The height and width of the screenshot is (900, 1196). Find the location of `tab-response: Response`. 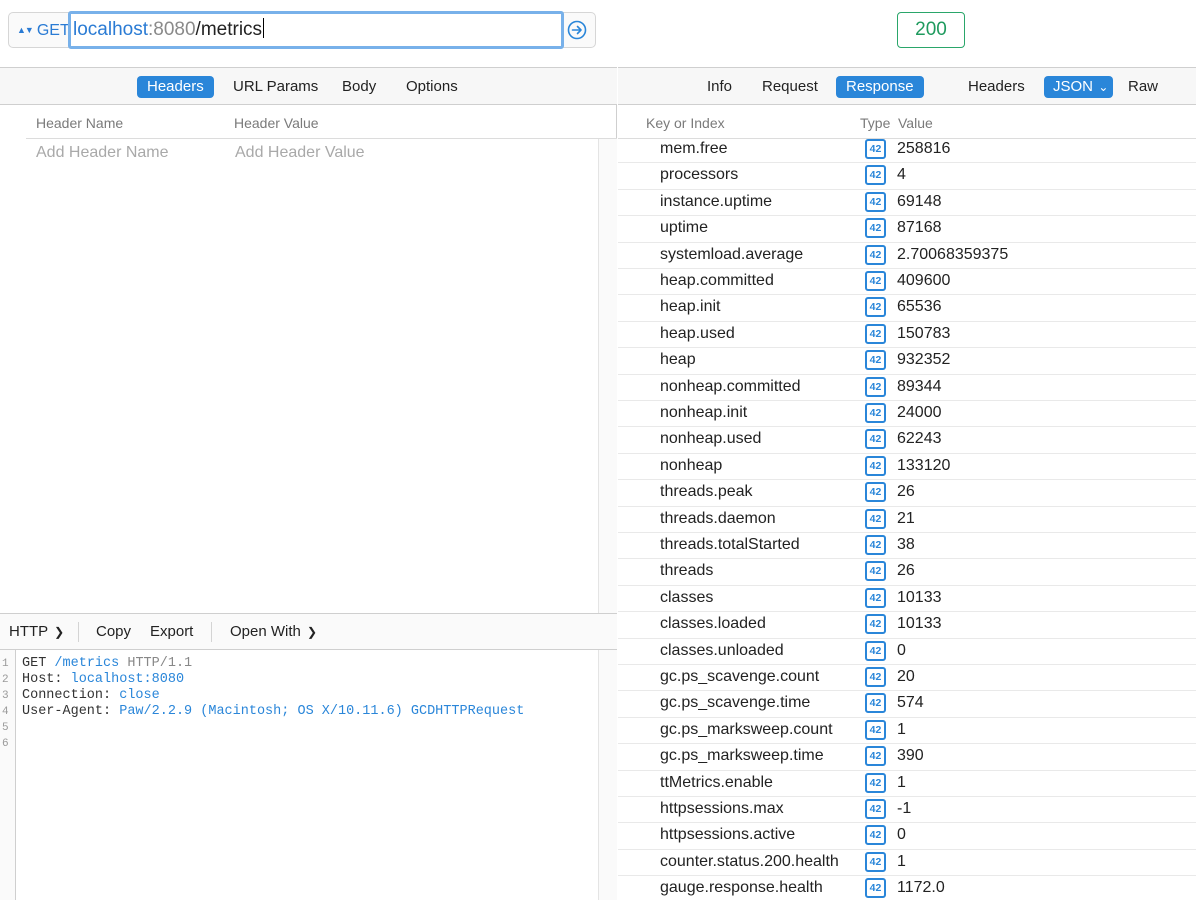

tab-response: Response is located at coordinates (880, 87).